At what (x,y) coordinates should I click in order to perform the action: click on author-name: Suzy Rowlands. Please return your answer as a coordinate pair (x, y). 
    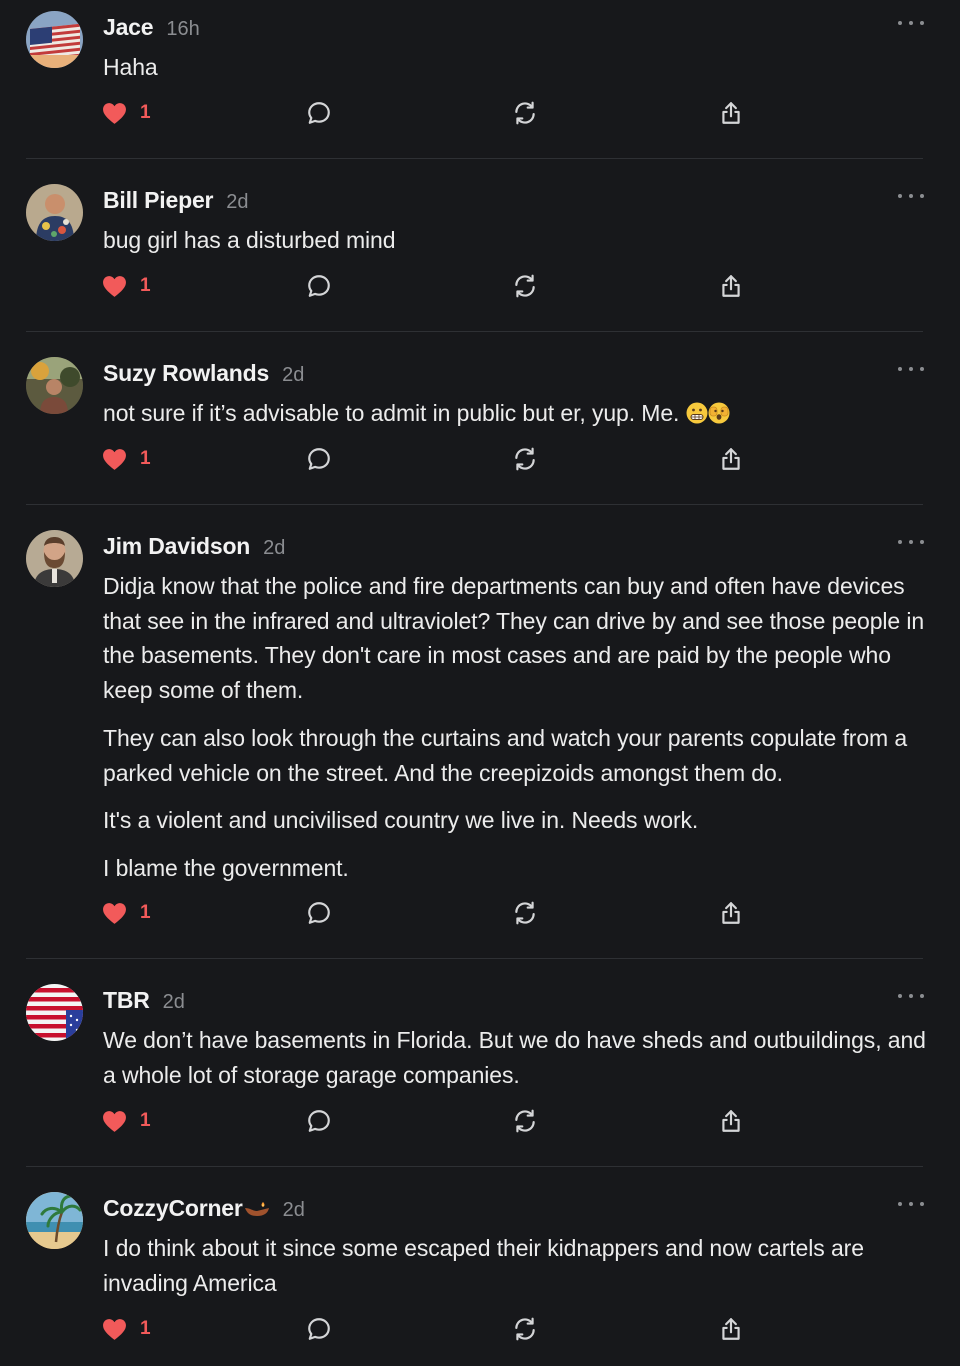
    Looking at the image, I should click on (186, 373).